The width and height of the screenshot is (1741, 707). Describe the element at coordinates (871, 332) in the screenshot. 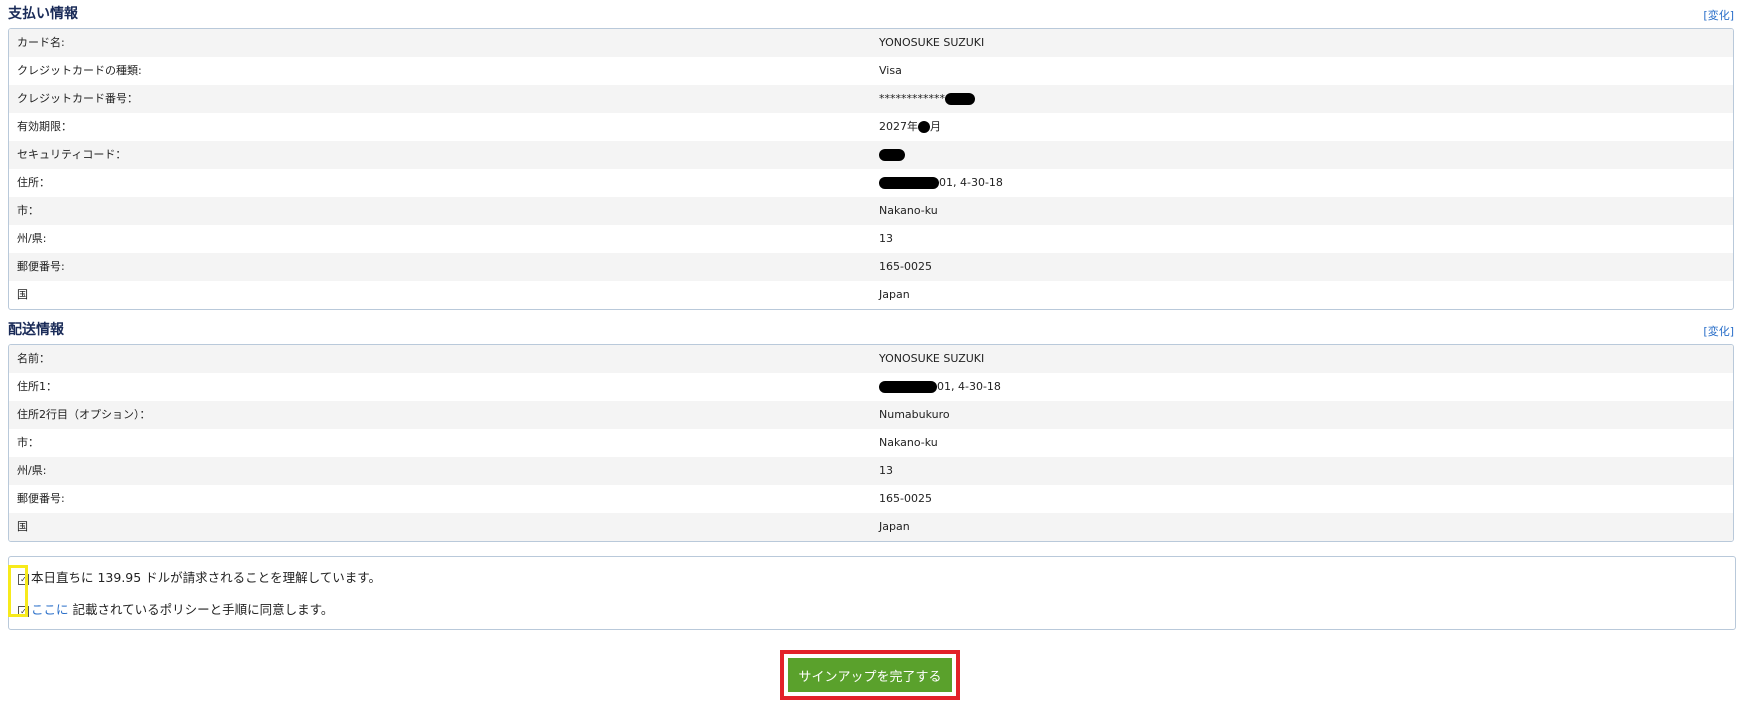

I see `shipping-header: 配送情報 [変化]` at that location.